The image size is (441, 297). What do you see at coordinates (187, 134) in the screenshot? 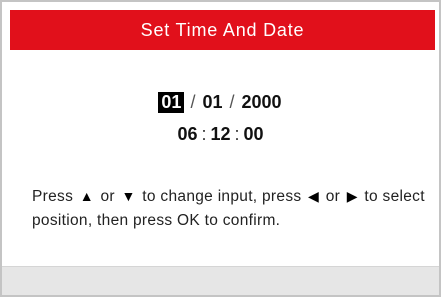
I see `time-hour-field: 06` at bounding box center [187, 134].